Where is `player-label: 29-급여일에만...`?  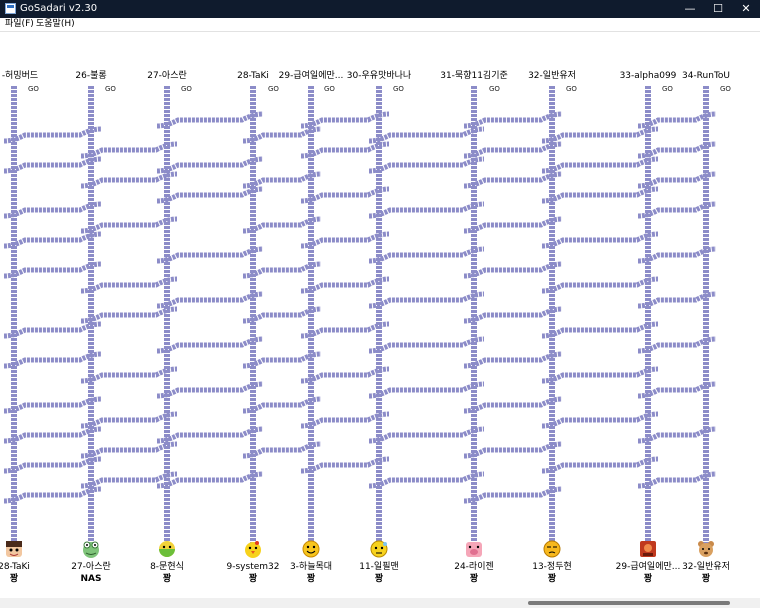
player-label: 29-급여일에만... is located at coordinates (311, 76).